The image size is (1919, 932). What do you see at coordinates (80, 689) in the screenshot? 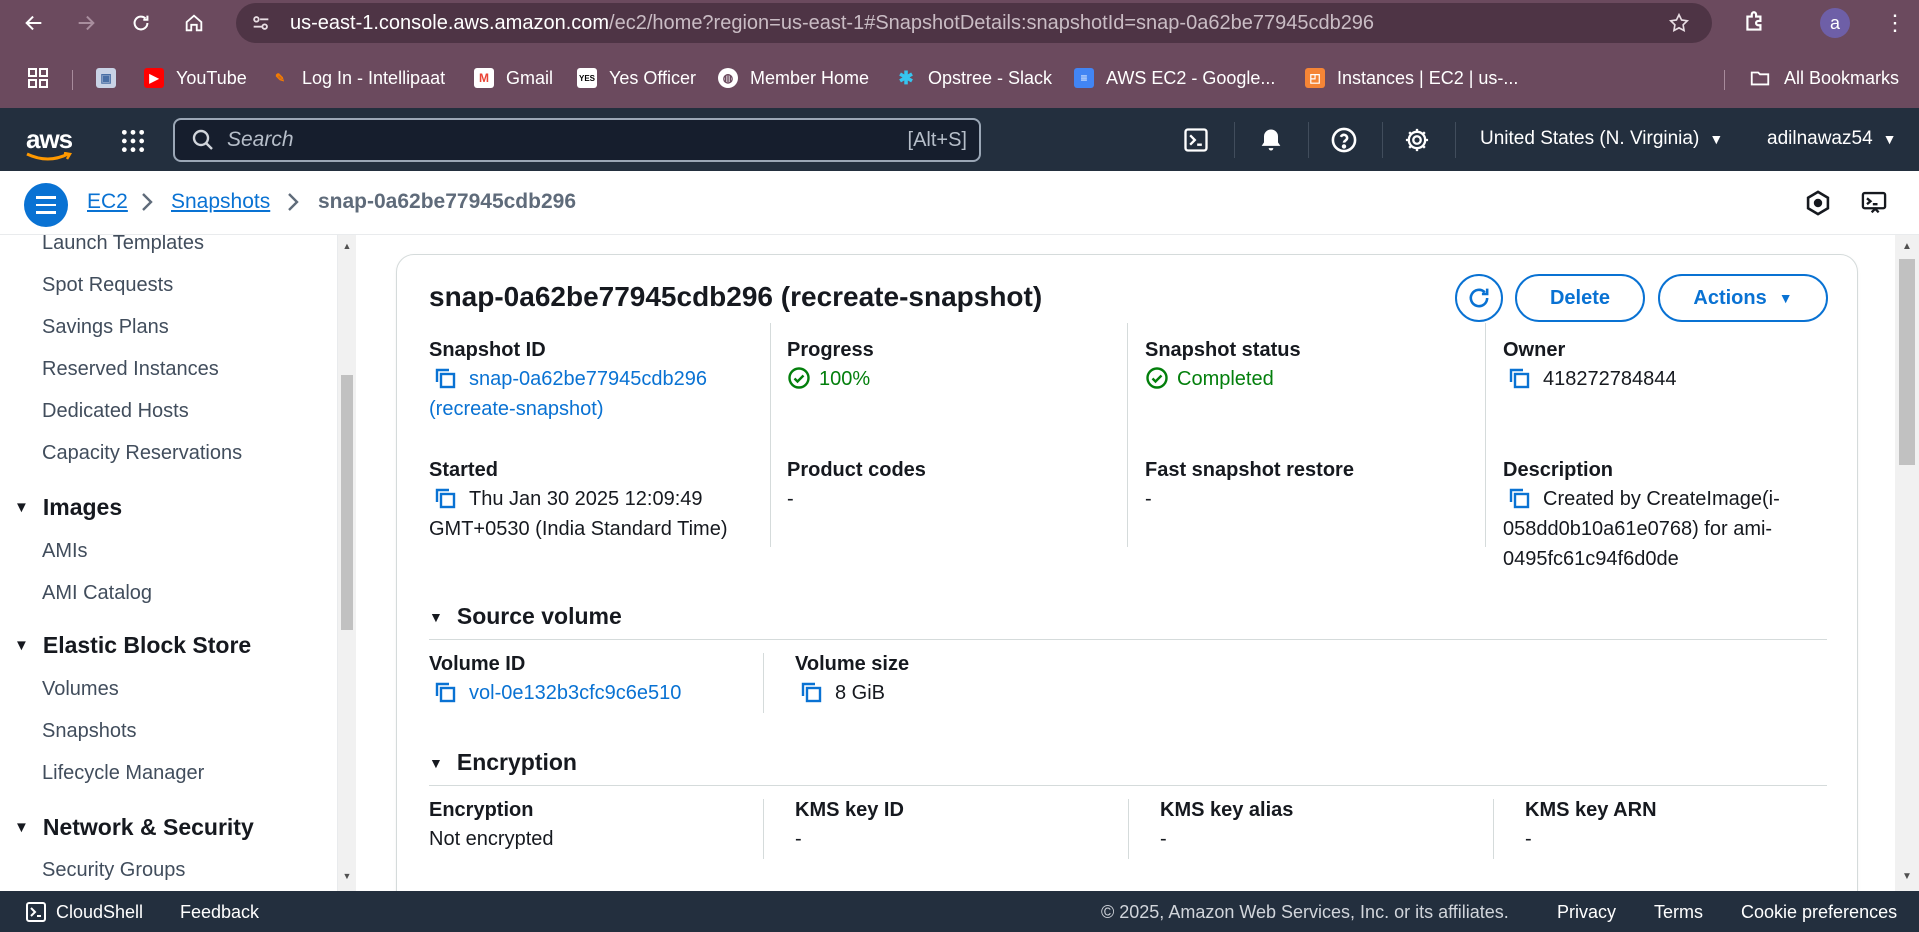
I see `nav-volumes: Volumes` at bounding box center [80, 689].